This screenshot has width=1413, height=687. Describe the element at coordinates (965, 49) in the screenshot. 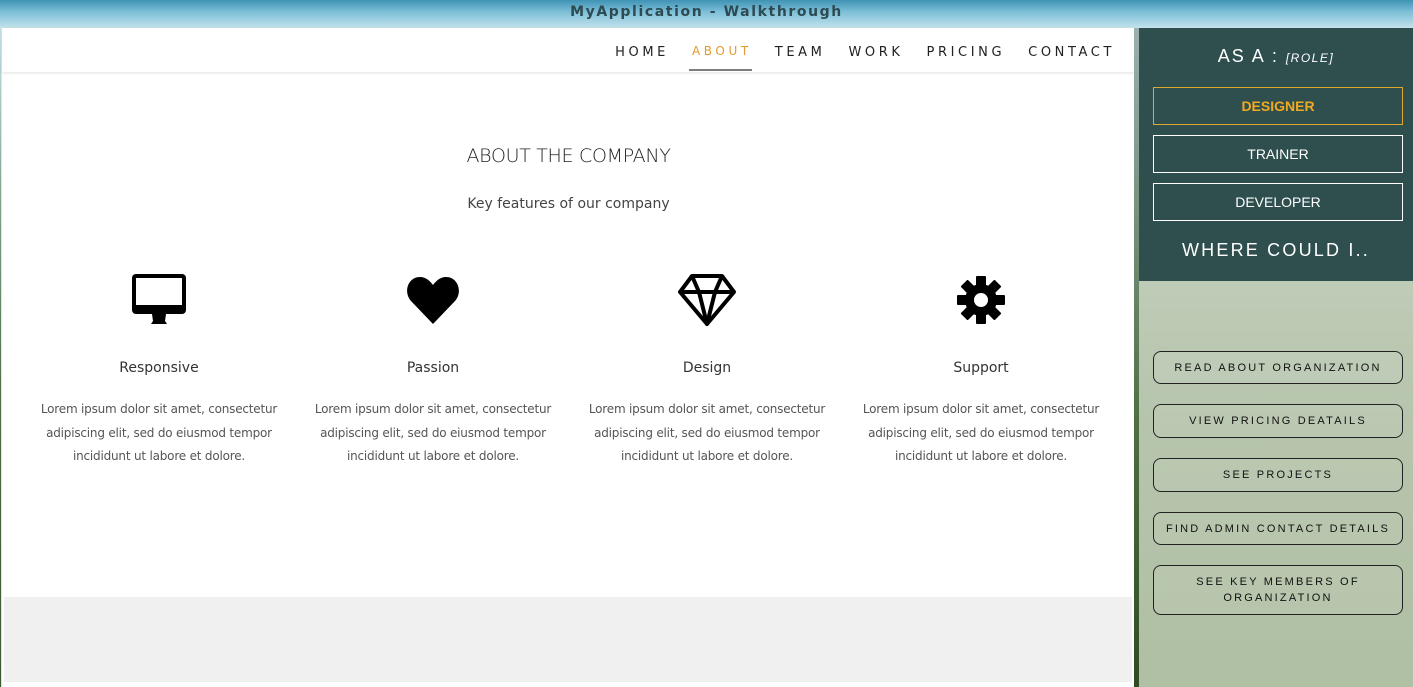

I see `nav-pricing: PRICING` at that location.